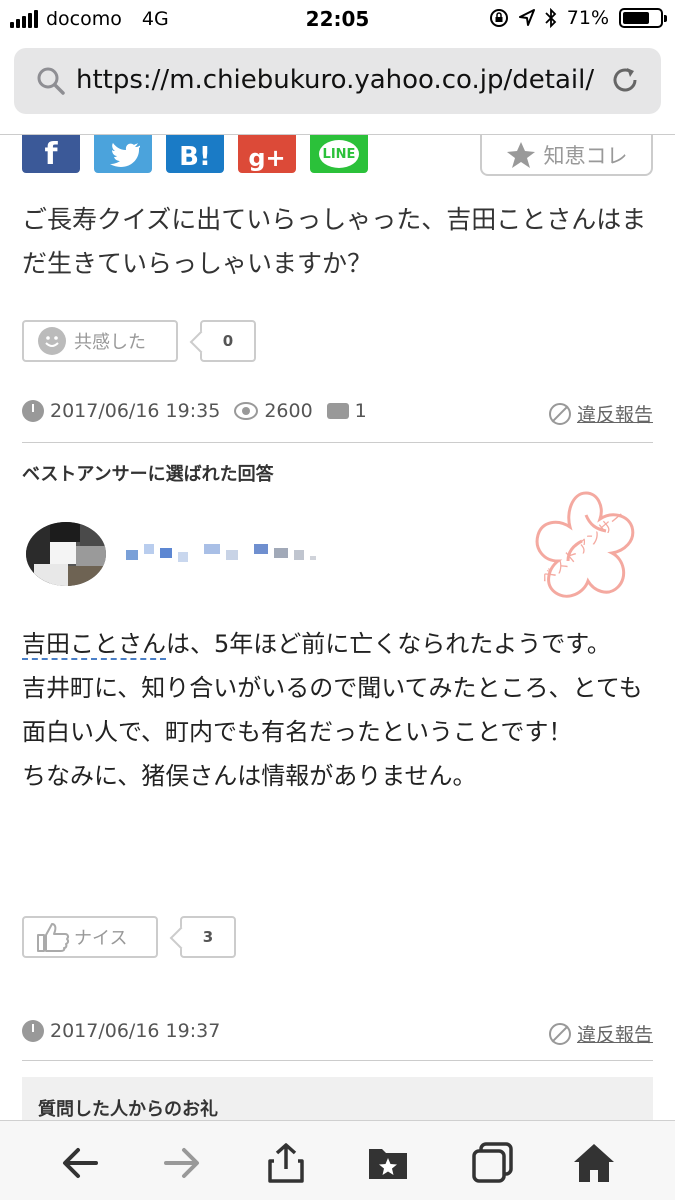 The width and height of the screenshot is (675, 1200). Describe the element at coordinates (388, 644) in the screenshot. I see `answer-line-1-rest: は、5年ほど前に亡くなられたようです。` at that location.